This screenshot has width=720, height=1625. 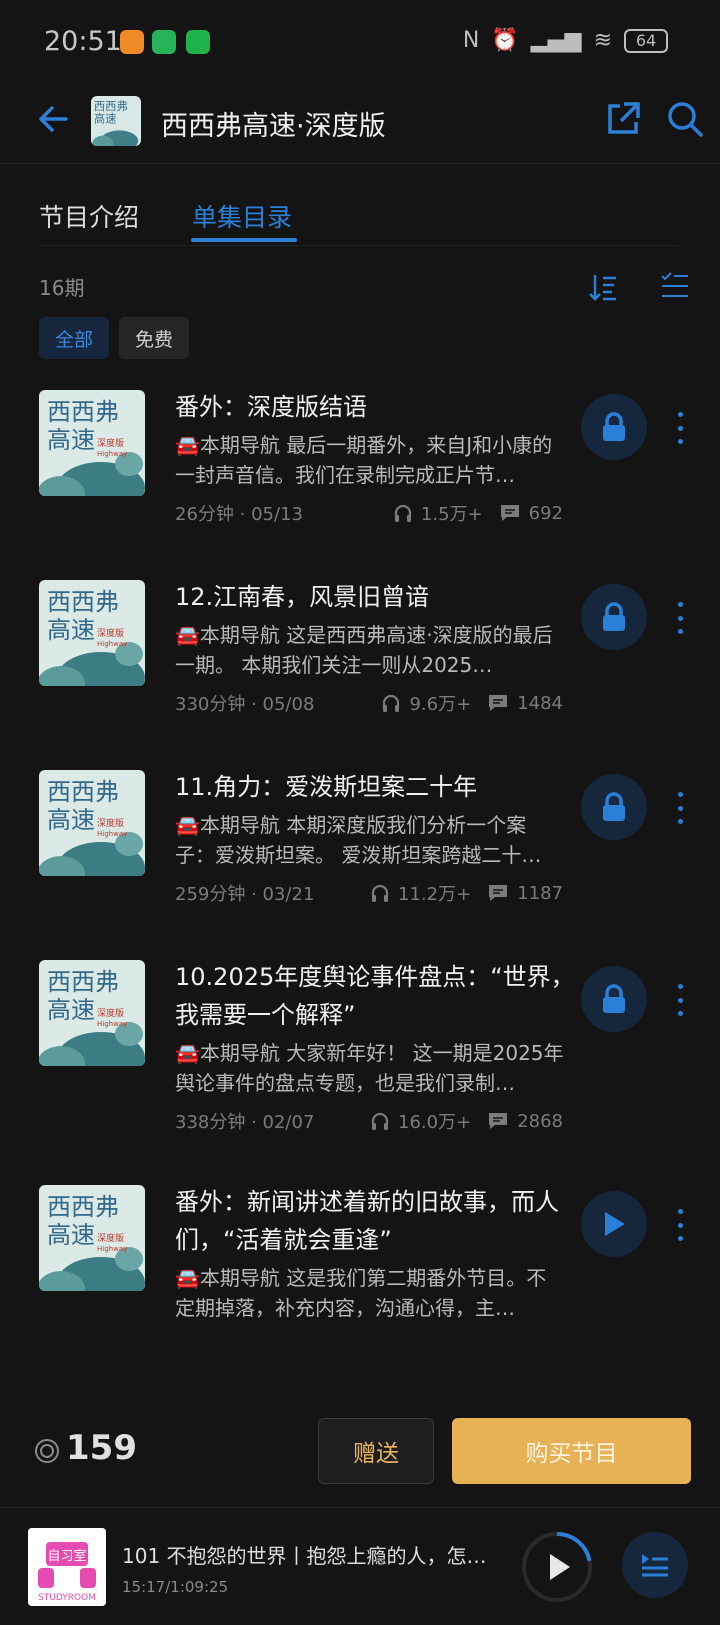 What do you see at coordinates (685, 121) in the screenshot?
I see `search-icon` at bounding box center [685, 121].